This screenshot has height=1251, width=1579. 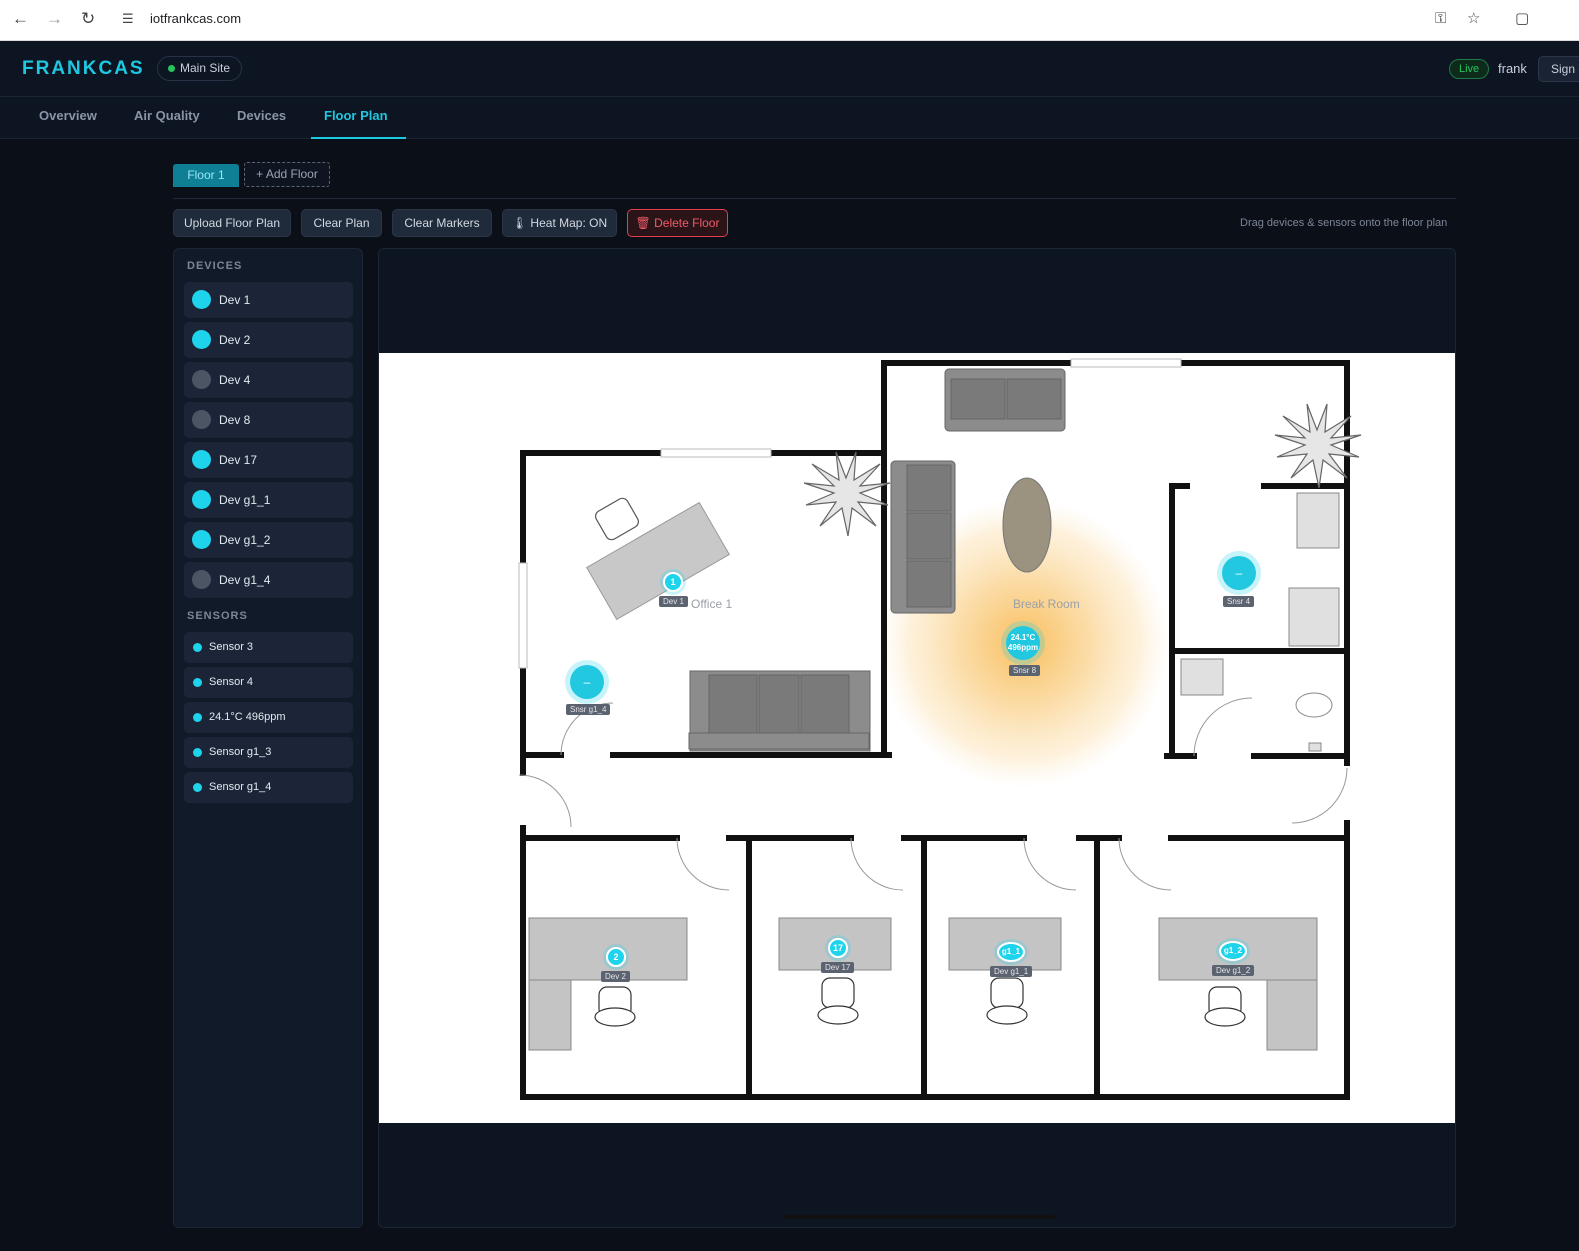 I want to click on add-floor-button: + Add Floor, so click(x=287, y=174).